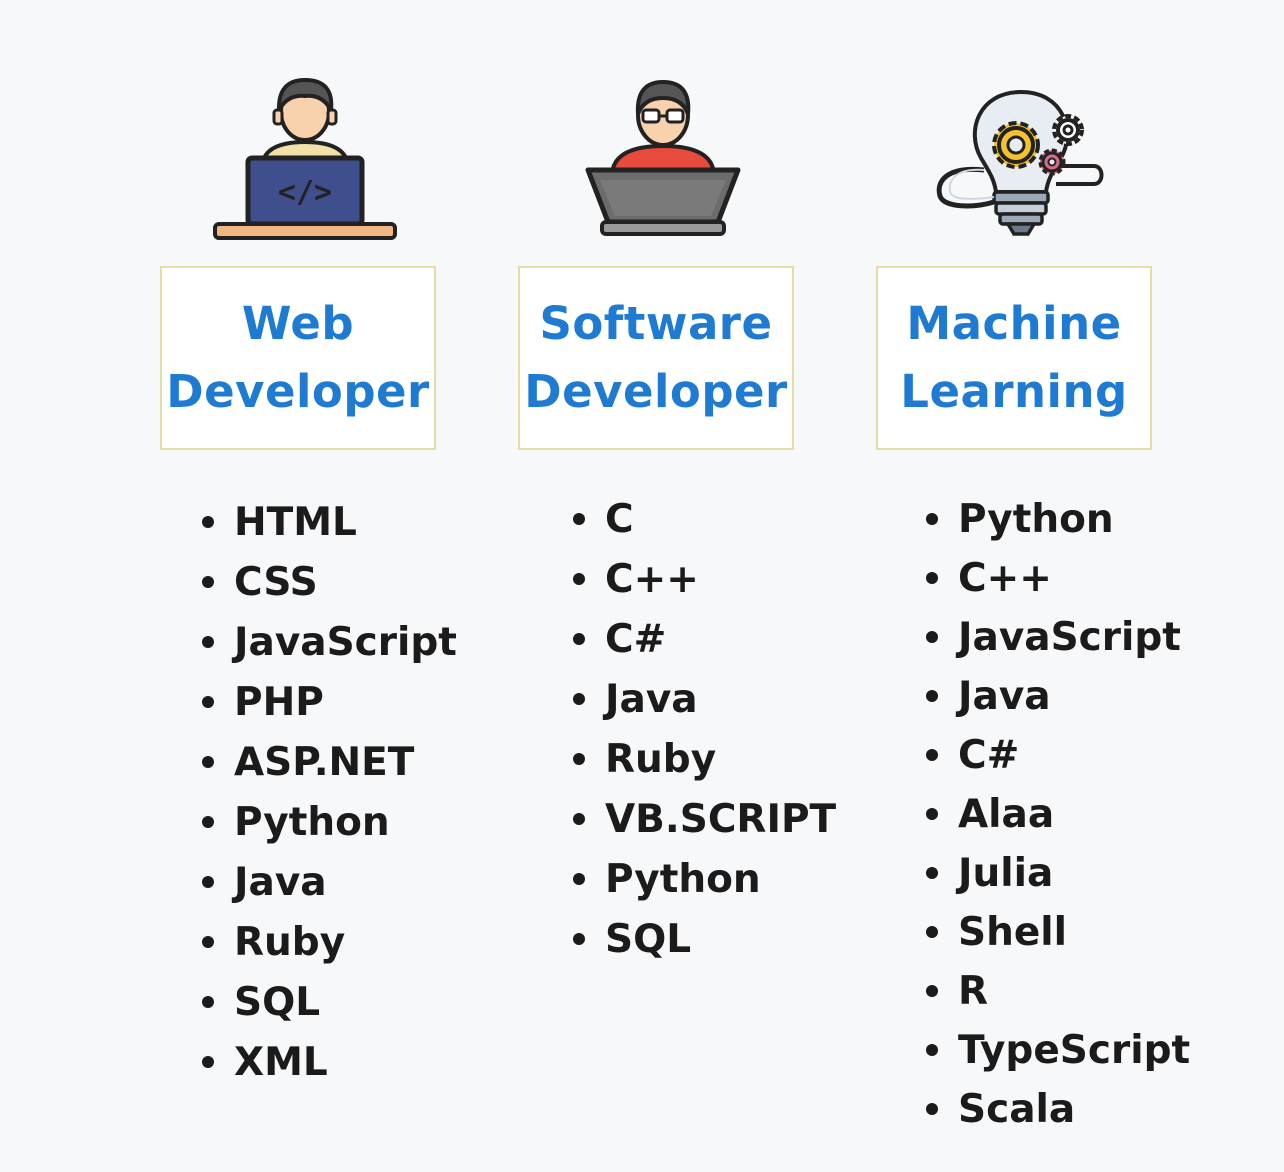 The image size is (1284, 1172). I want to click on web-developer-title-line-1: Web, so click(298, 323).